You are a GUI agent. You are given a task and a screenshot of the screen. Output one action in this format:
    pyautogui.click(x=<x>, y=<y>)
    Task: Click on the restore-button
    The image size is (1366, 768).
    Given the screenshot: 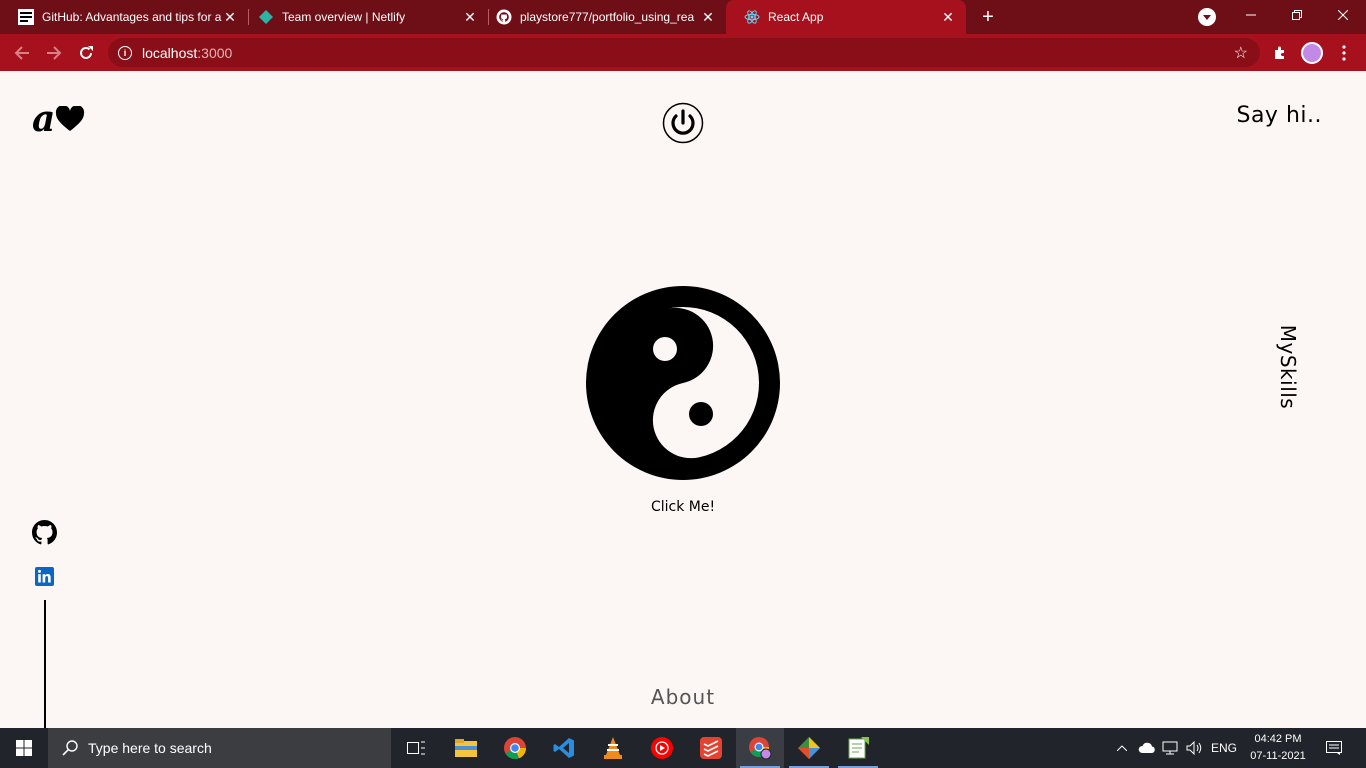 What is the action you would take?
    pyautogui.click(x=1297, y=15)
    